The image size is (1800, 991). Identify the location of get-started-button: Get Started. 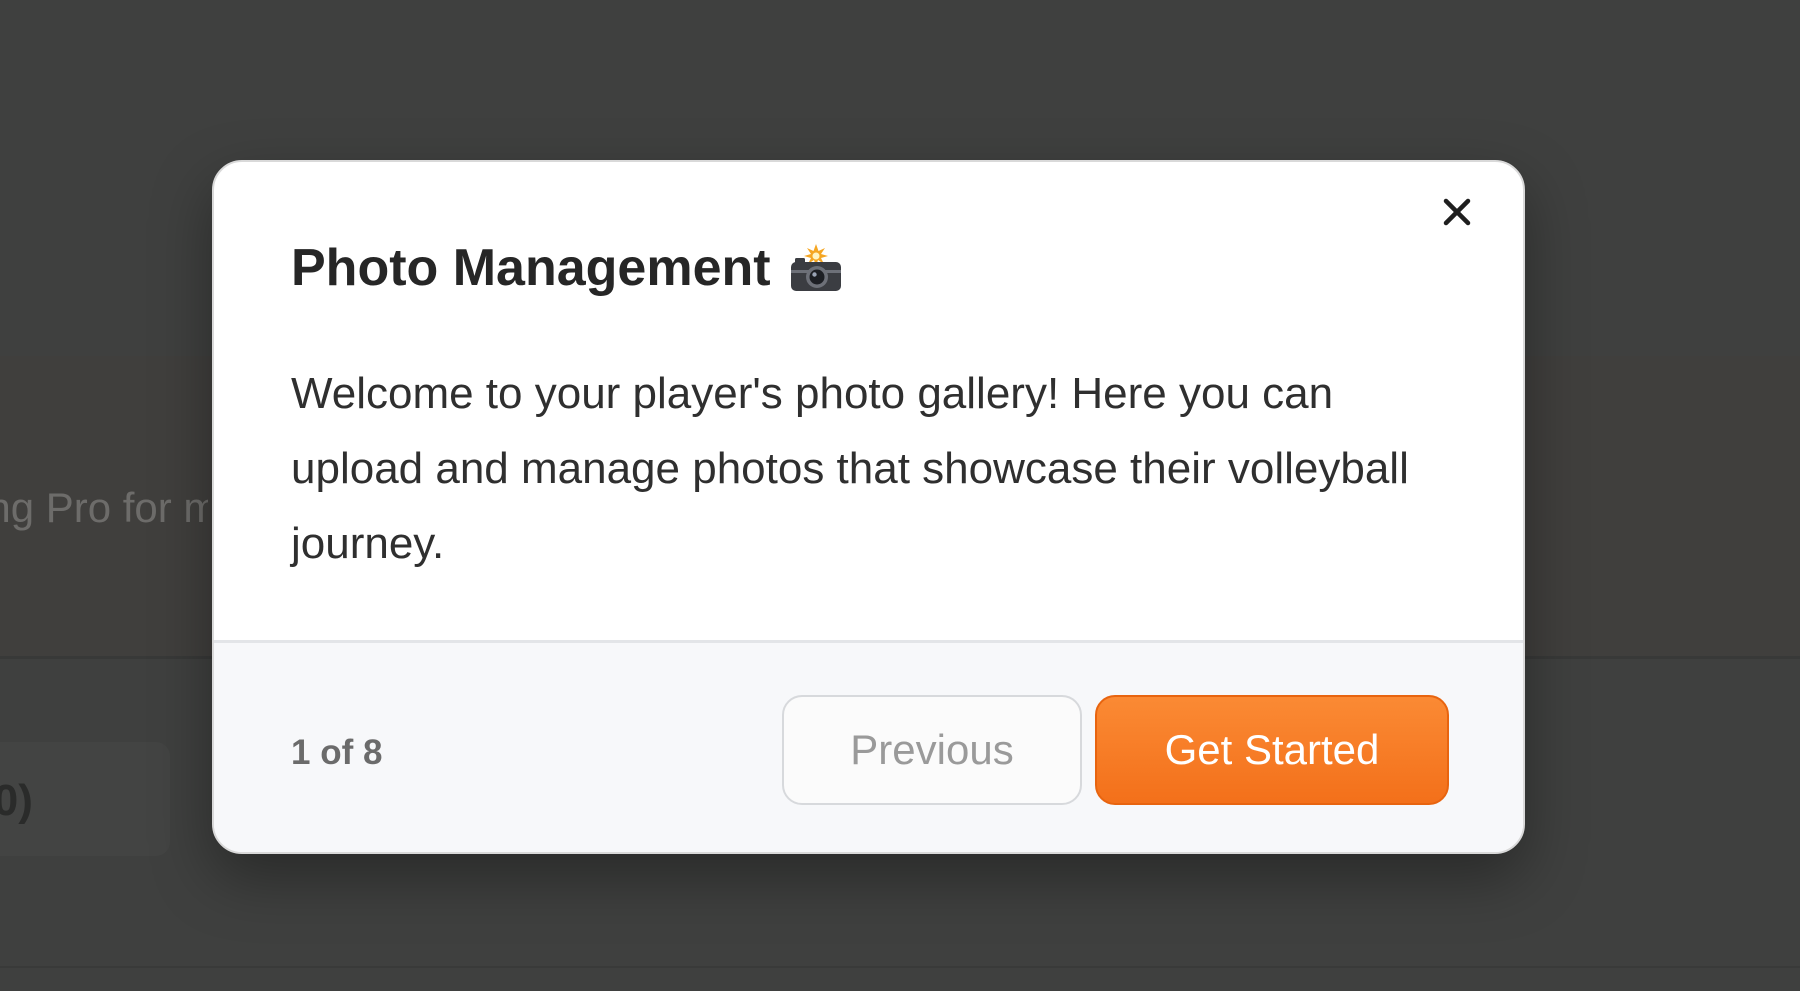
(1272, 750).